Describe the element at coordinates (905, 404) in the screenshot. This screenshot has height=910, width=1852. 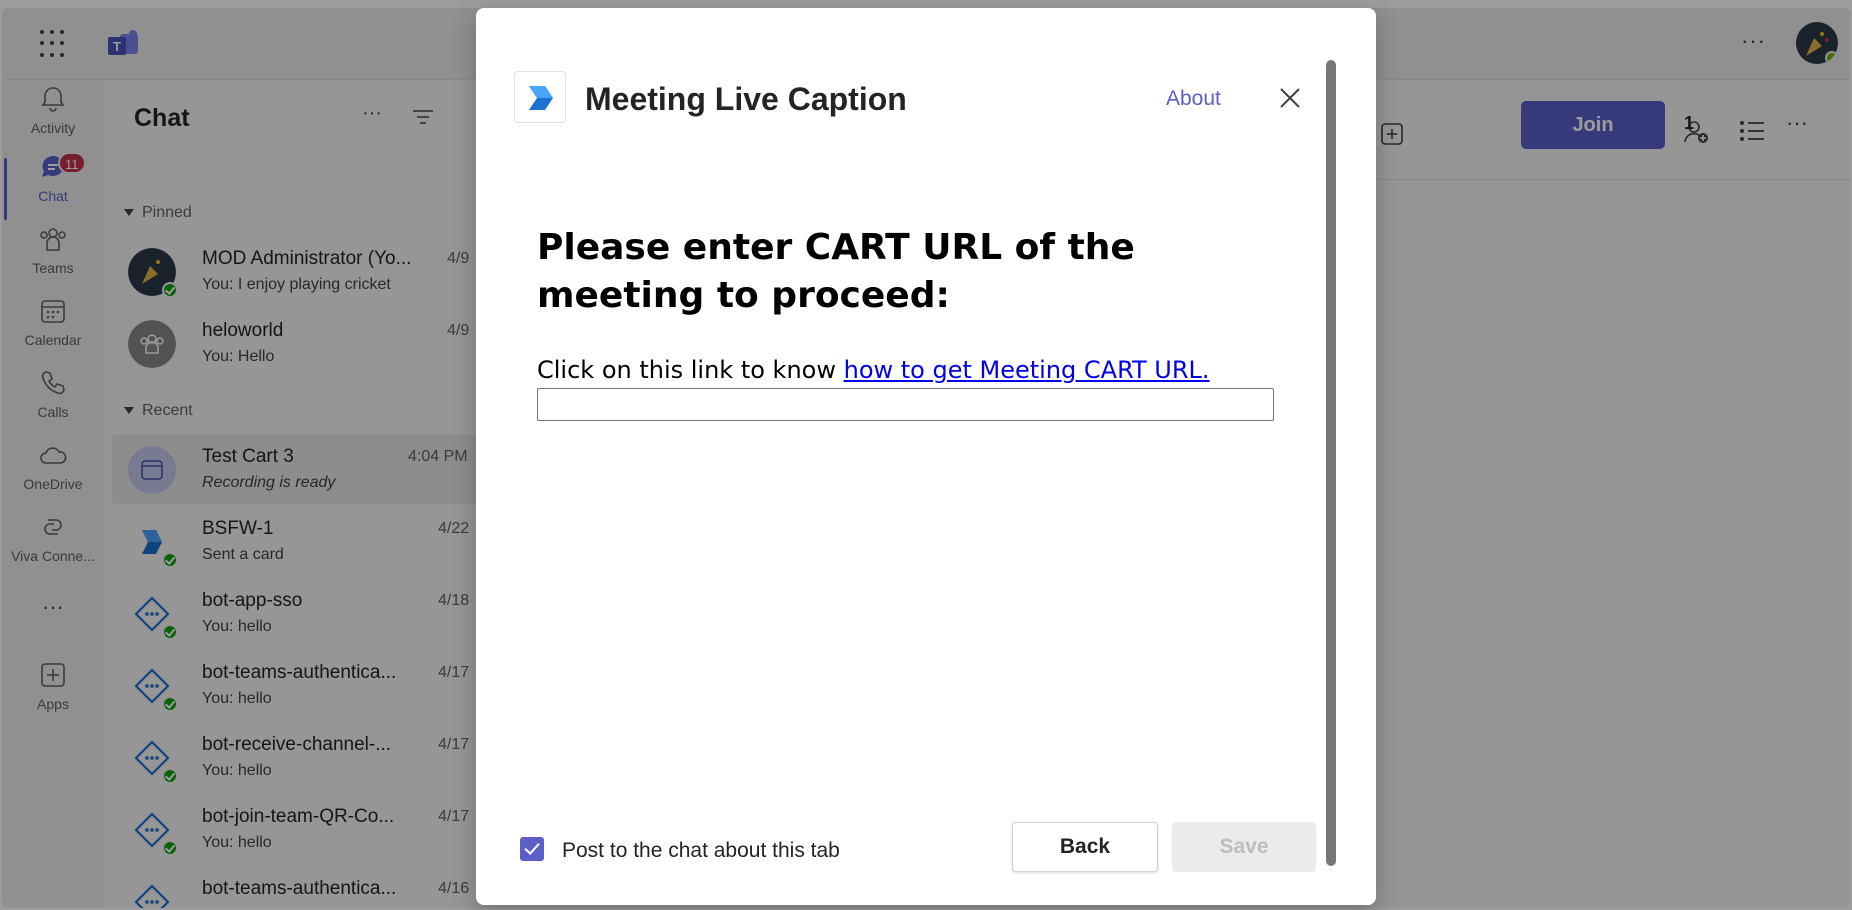
I see `cart-url-input` at that location.